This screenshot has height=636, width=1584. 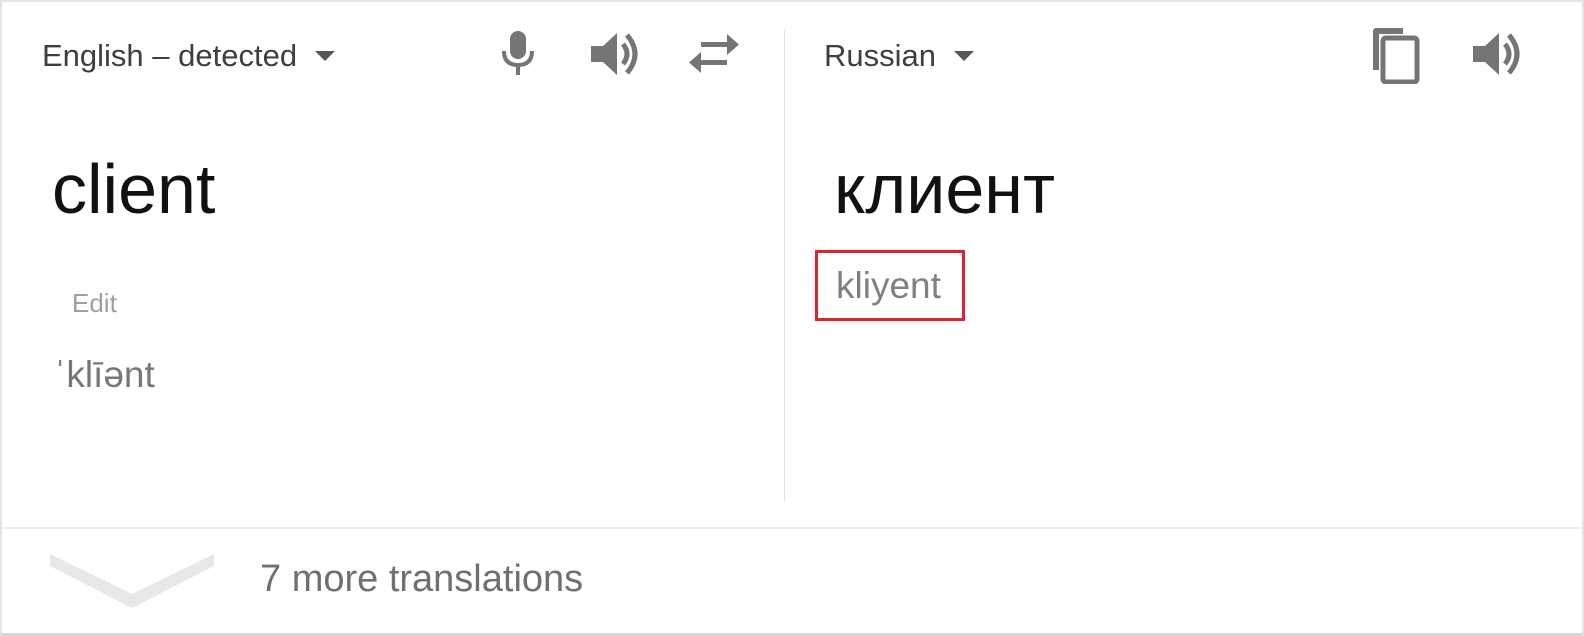 I want to click on translated-text: клиент, so click(x=945, y=189).